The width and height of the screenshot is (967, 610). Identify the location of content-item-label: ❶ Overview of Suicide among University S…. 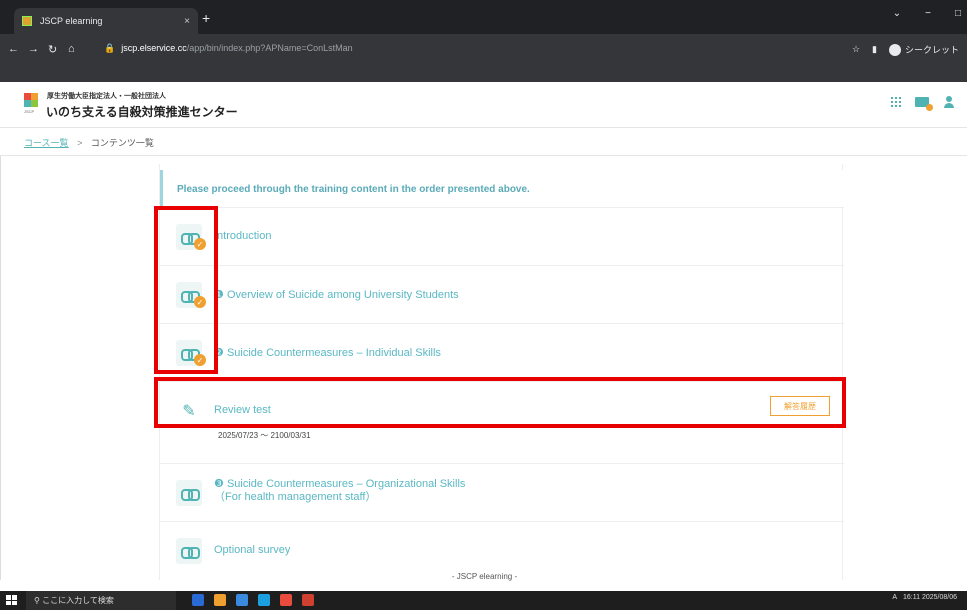
(336, 295).